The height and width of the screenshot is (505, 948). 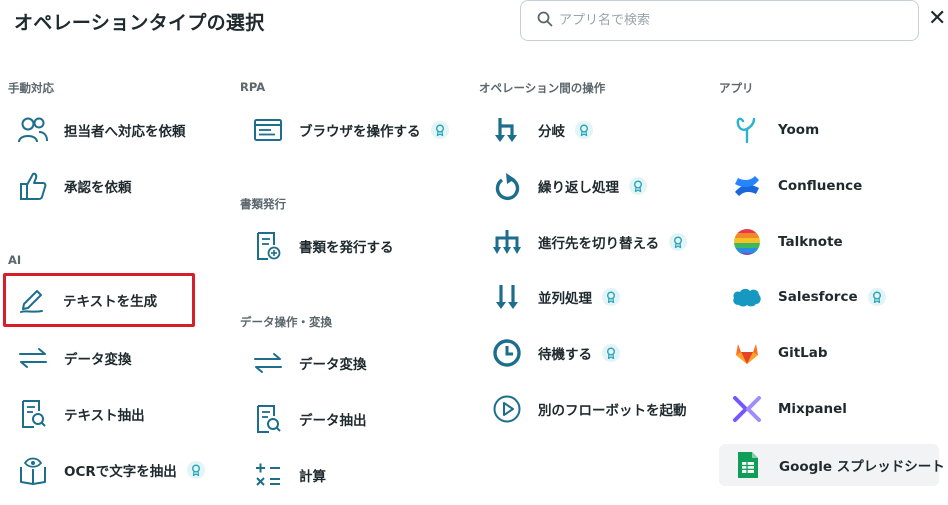 What do you see at coordinates (507, 130) in the screenshot?
I see `branch-icon` at bounding box center [507, 130].